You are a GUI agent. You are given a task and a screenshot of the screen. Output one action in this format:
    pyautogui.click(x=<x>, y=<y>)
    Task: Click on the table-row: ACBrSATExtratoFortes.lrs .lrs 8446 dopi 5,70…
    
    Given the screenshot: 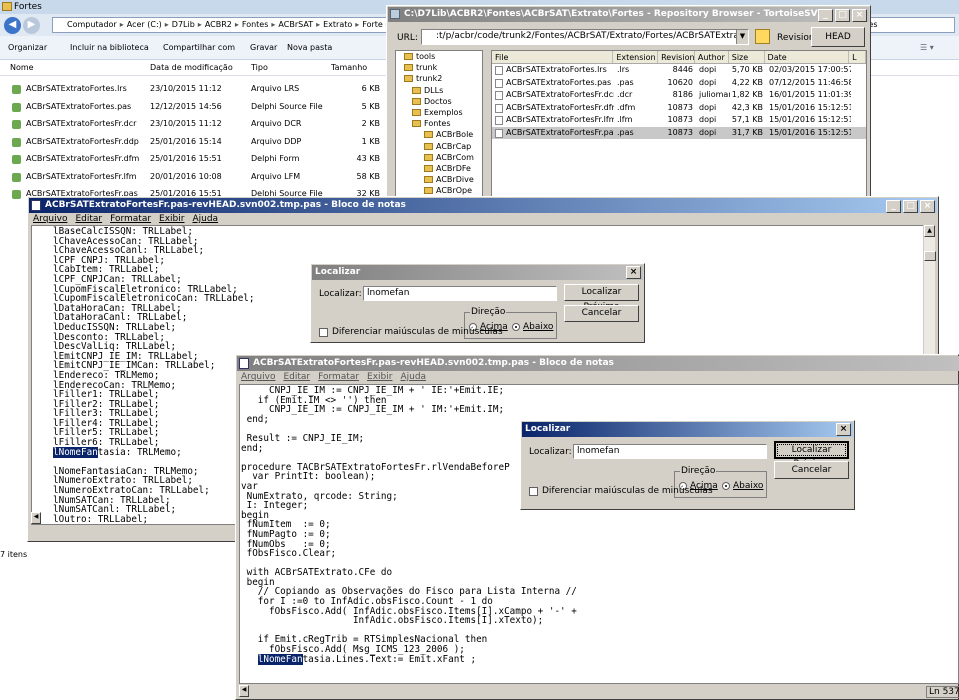 What is the action you would take?
    pyautogui.click(x=679, y=70)
    